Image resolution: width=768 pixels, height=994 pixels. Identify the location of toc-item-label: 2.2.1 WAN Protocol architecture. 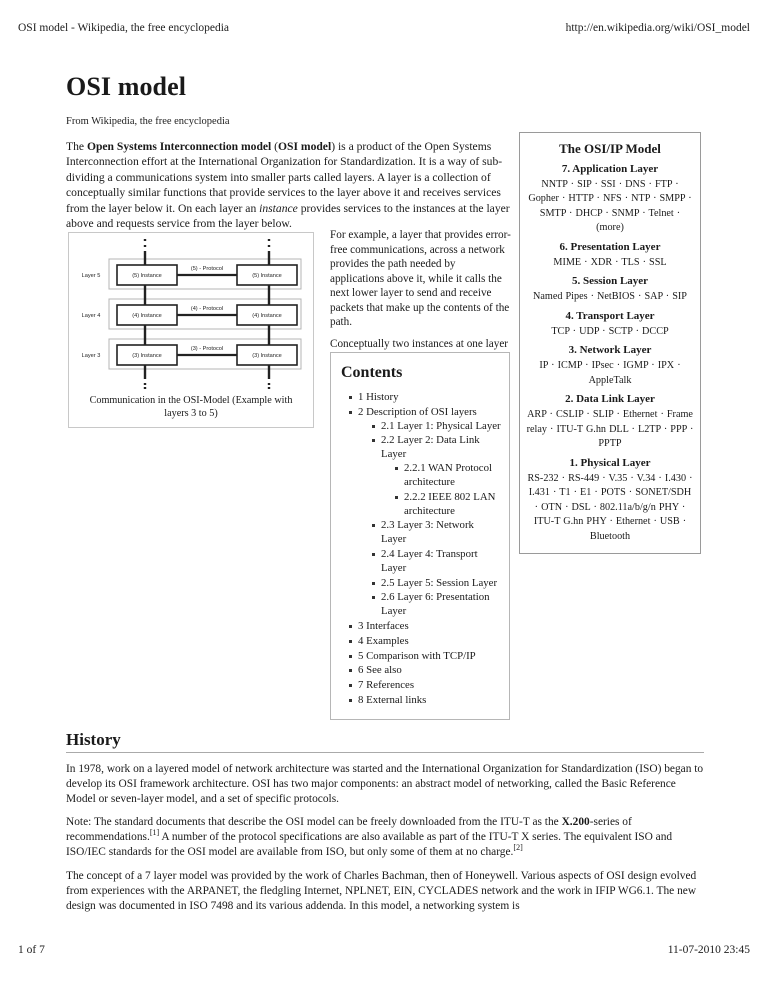
(448, 475).